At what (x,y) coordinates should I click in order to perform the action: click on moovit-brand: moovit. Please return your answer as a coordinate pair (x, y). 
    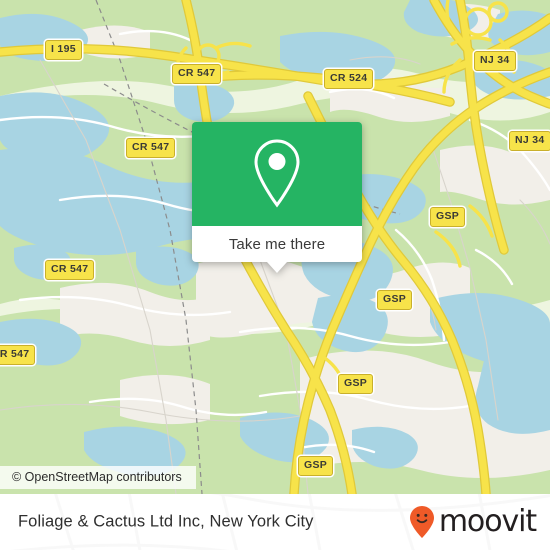
    Looking at the image, I should click on (473, 521).